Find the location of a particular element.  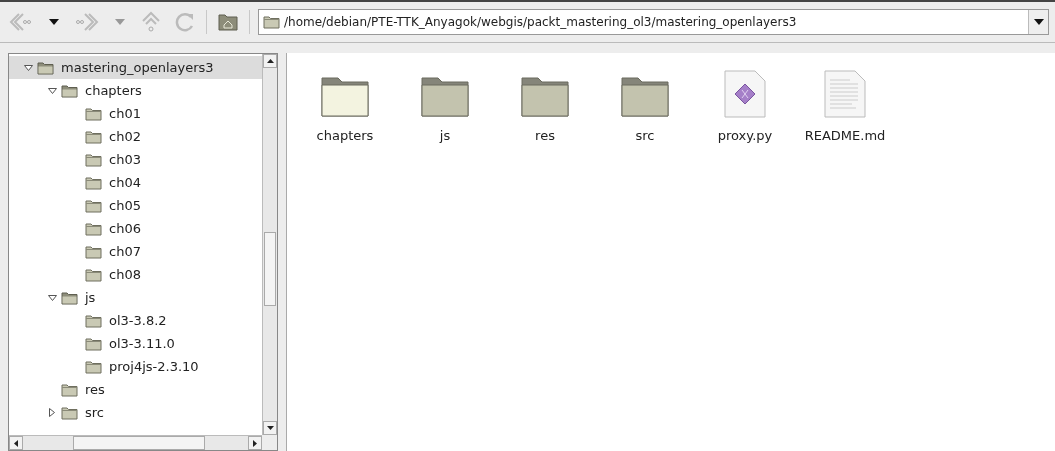

horizontal-scrollbar is located at coordinates (135, 442).